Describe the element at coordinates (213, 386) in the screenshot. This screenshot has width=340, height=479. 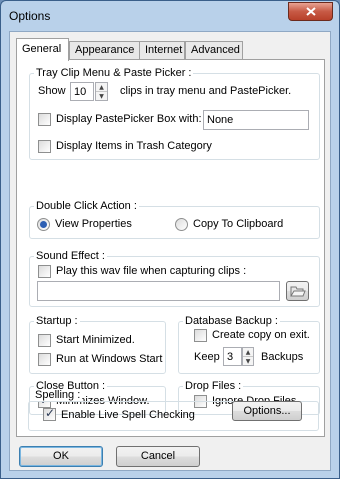
I see `drop-files-group-label: Drop Files :` at that location.